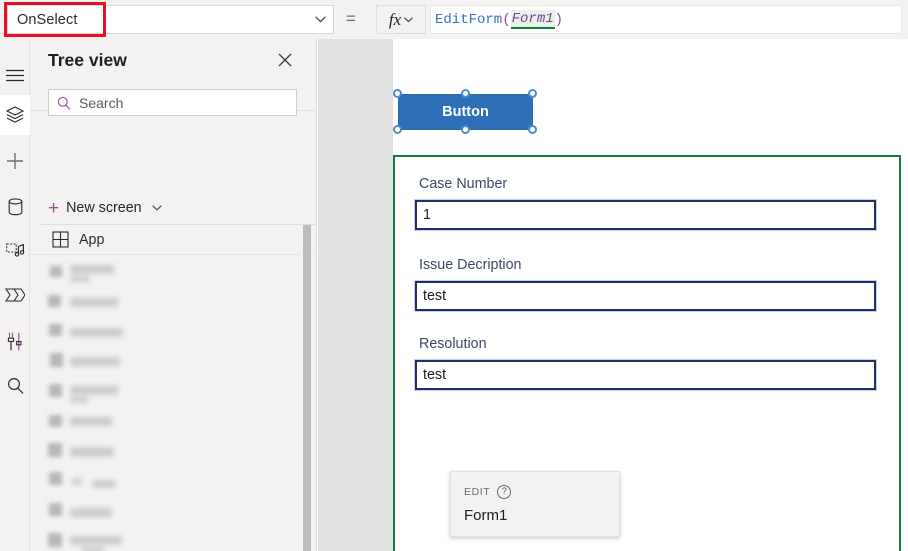 This screenshot has height=551, width=908. What do you see at coordinates (172, 102) in the screenshot?
I see `search-input: Search` at bounding box center [172, 102].